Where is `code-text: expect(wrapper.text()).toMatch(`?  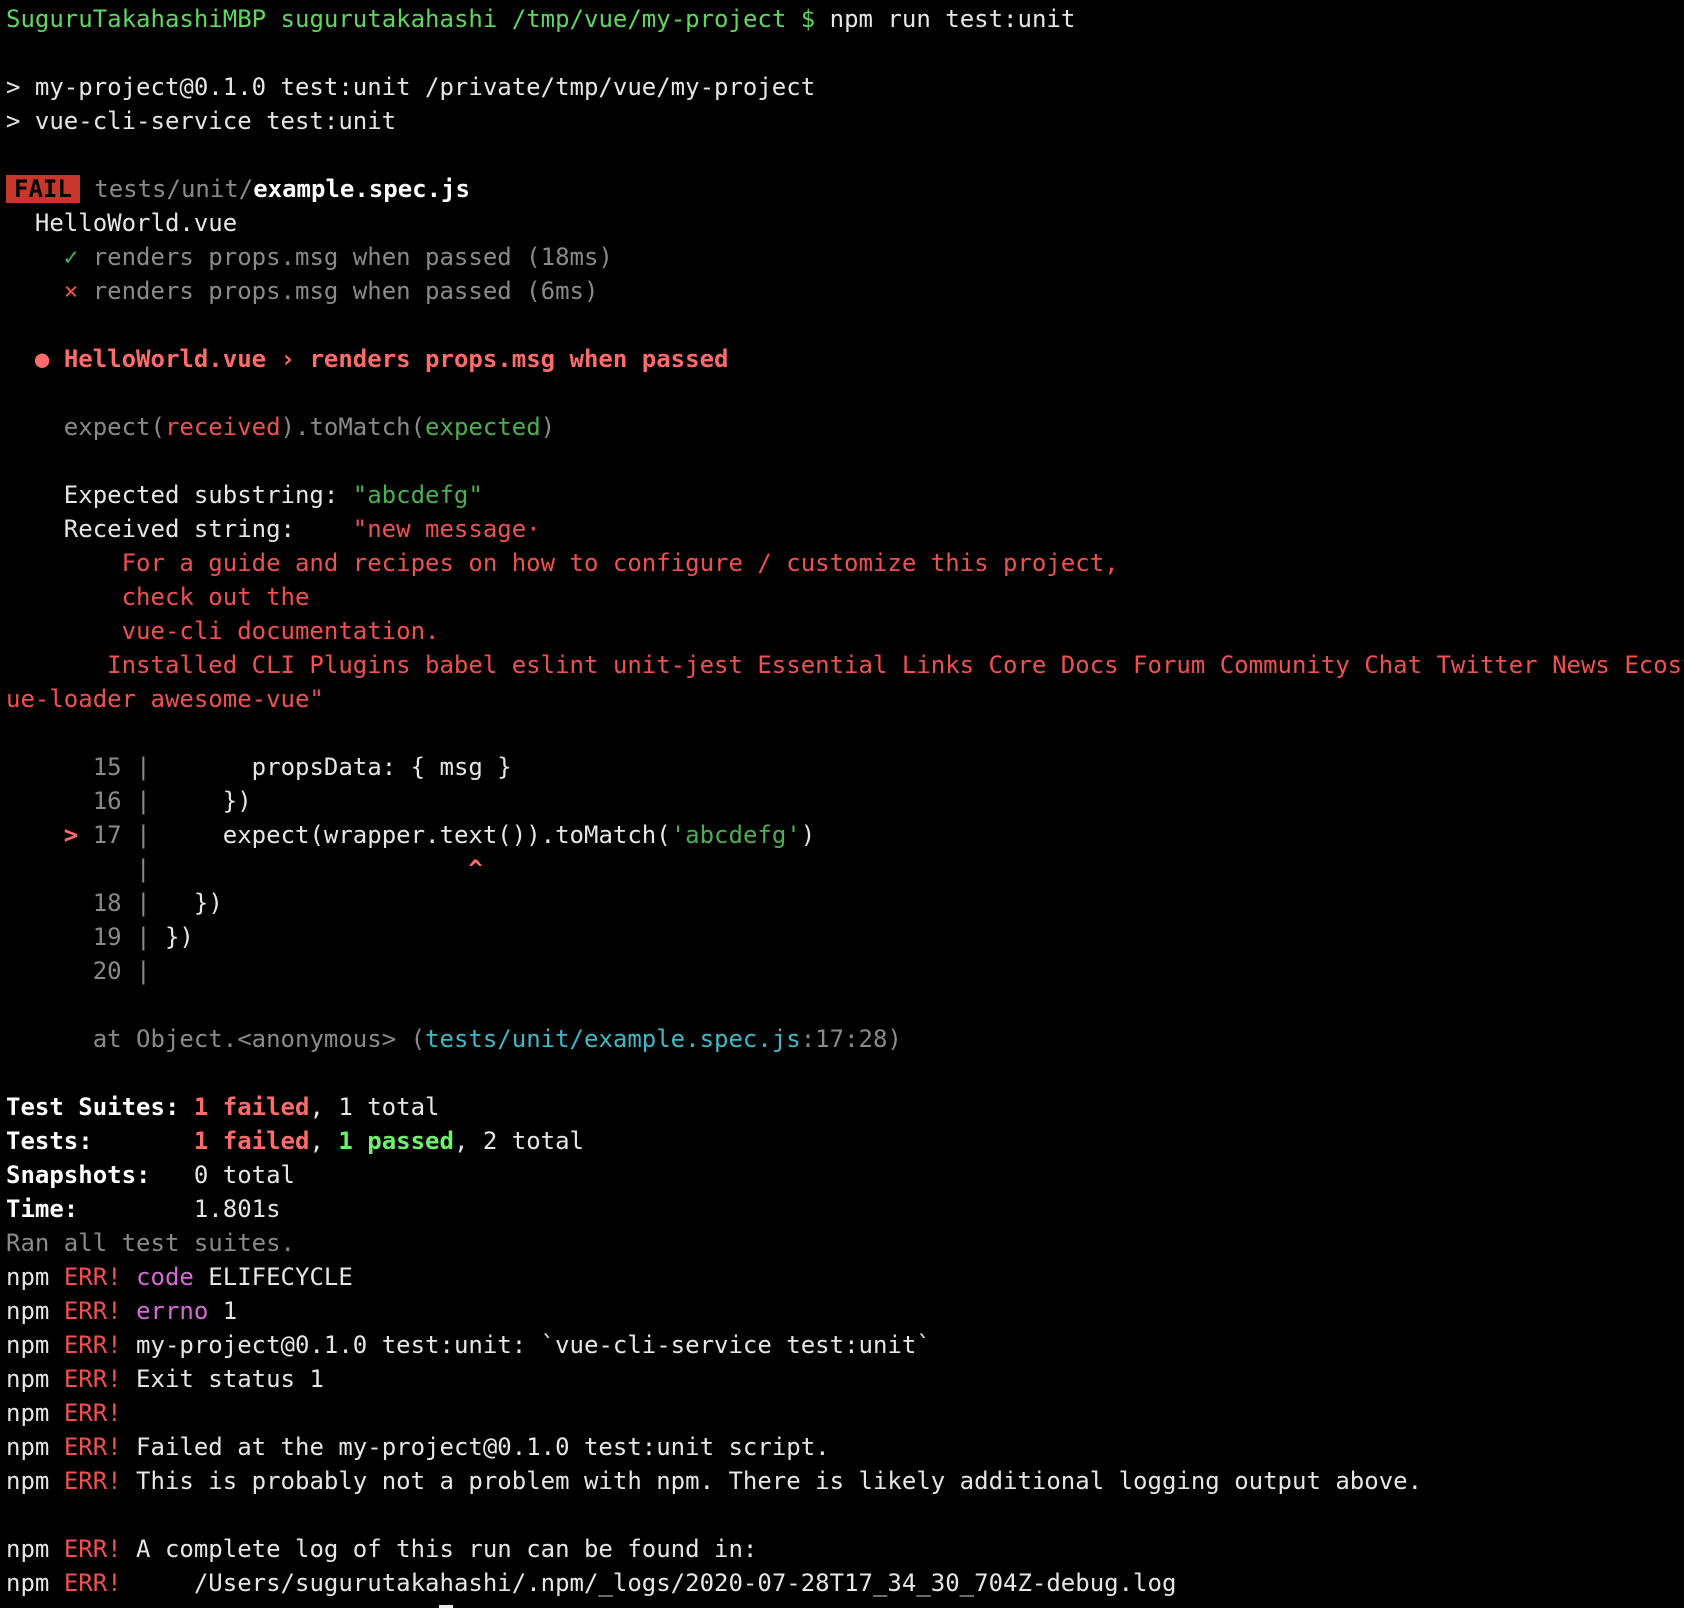
code-text: expect(wrapper.text()).toMatch( is located at coordinates (417, 835).